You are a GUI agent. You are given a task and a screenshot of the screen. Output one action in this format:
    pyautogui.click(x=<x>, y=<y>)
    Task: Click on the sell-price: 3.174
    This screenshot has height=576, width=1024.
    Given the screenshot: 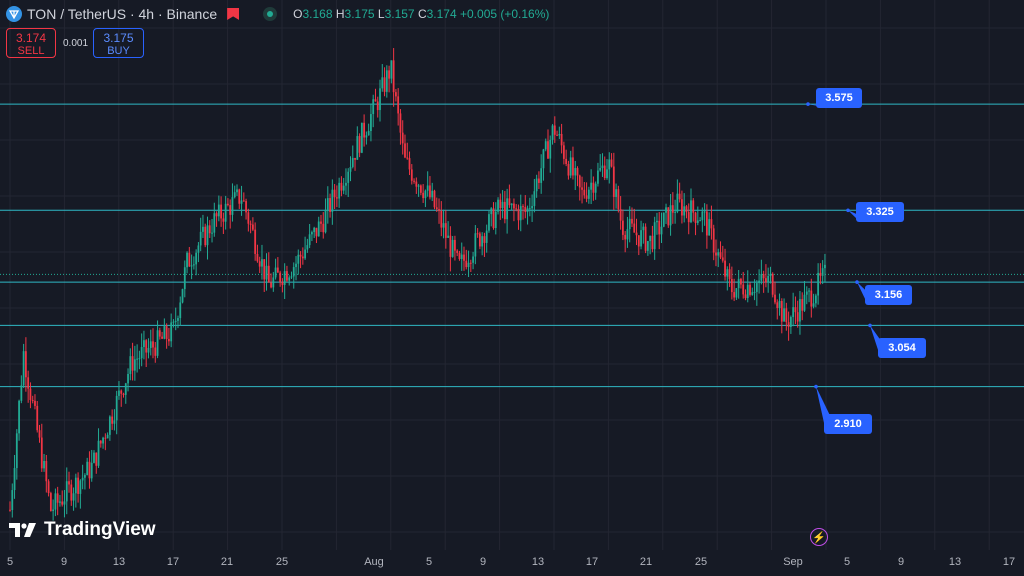 What is the action you would take?
    pyautogui.click(x=31, y=38)
    